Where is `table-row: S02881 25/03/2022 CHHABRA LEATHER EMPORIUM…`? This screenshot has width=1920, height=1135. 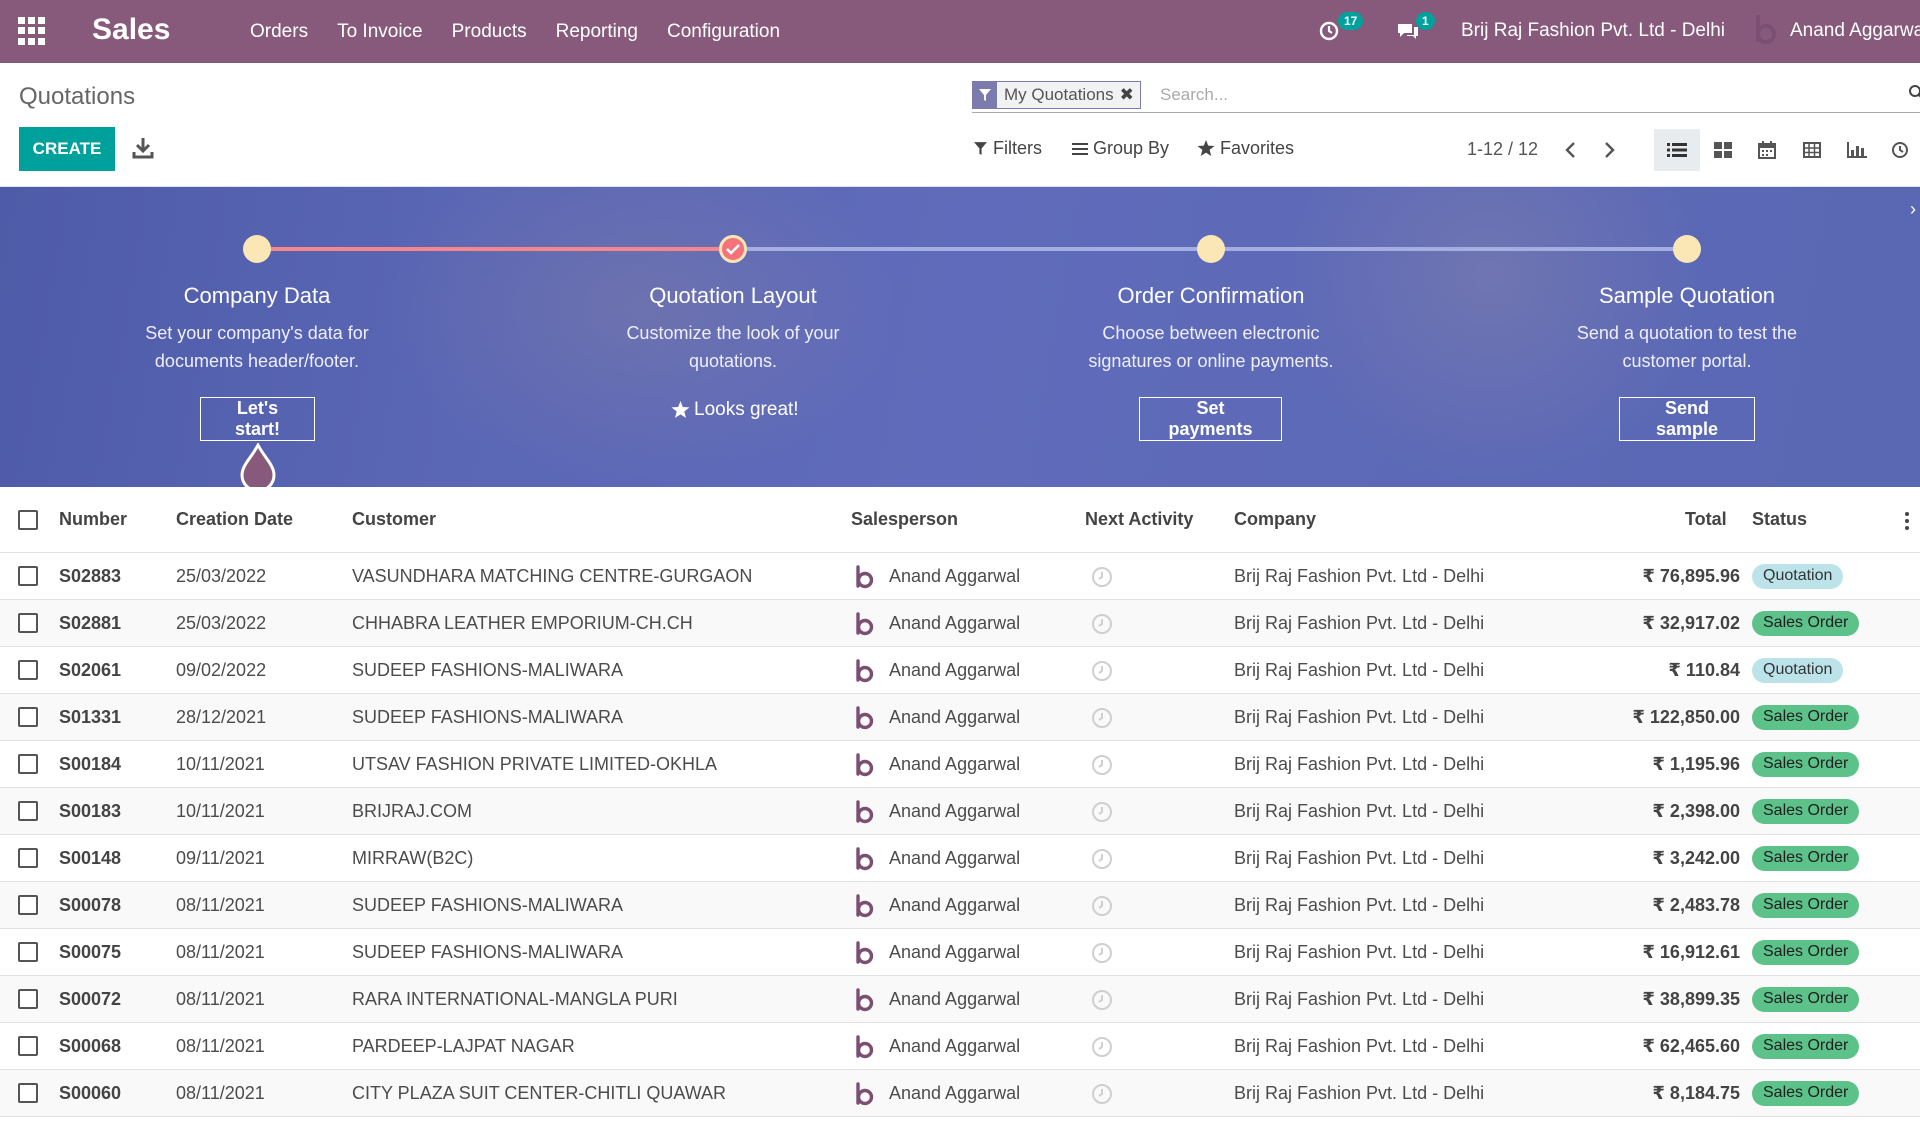
table-row: S02881 25/03/2022 CHHABRA LEATHER EMPORIUM… is located at coordinates (960, 623).